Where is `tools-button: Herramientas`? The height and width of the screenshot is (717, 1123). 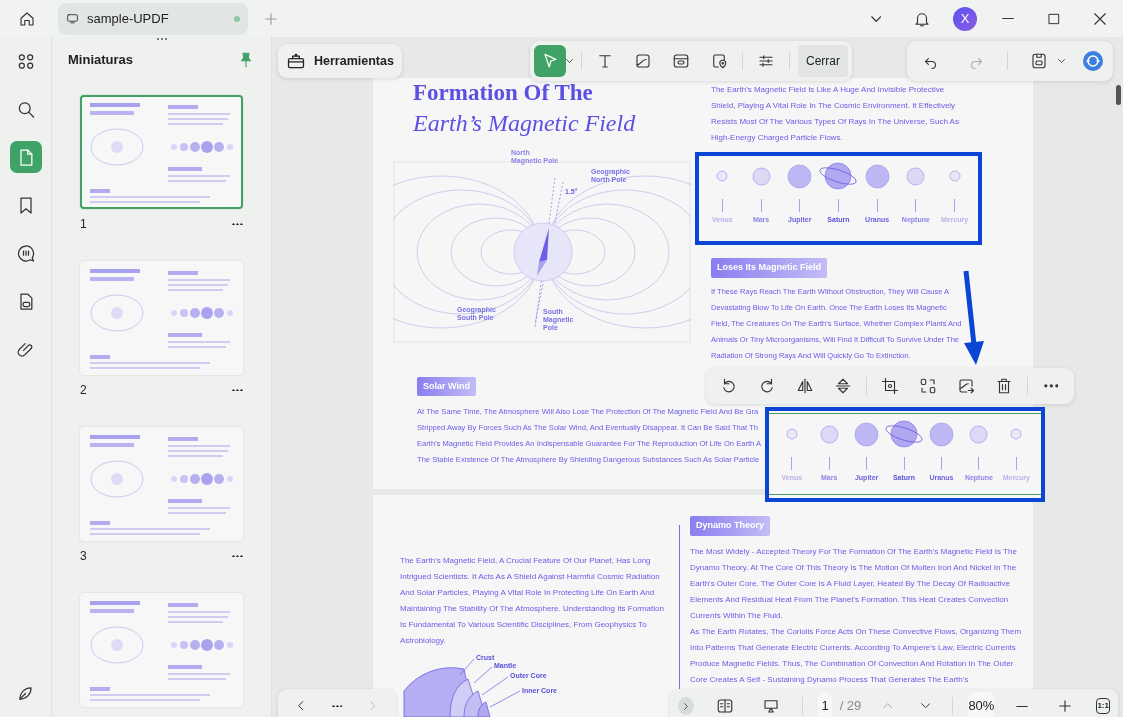
tools-button: Herramientas is located at coordinates (340, 61).